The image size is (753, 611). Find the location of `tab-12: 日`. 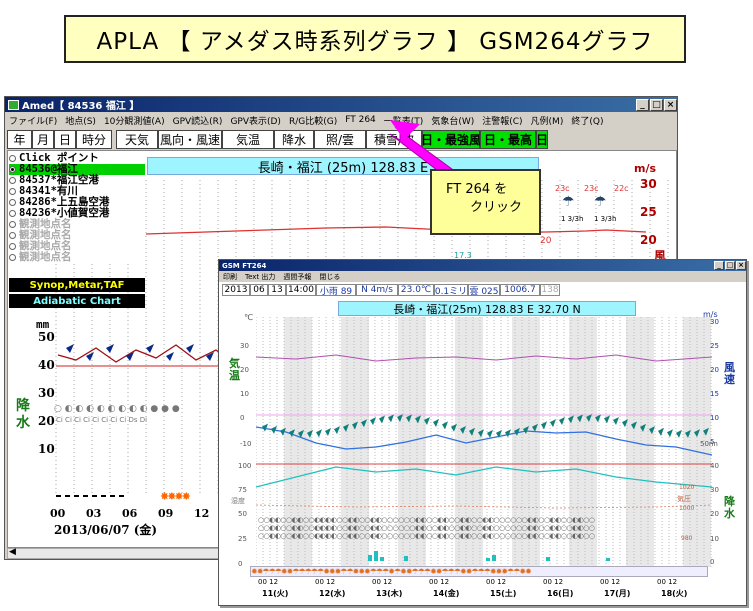

tab-12: 日 is located at coordinates (542, 139).